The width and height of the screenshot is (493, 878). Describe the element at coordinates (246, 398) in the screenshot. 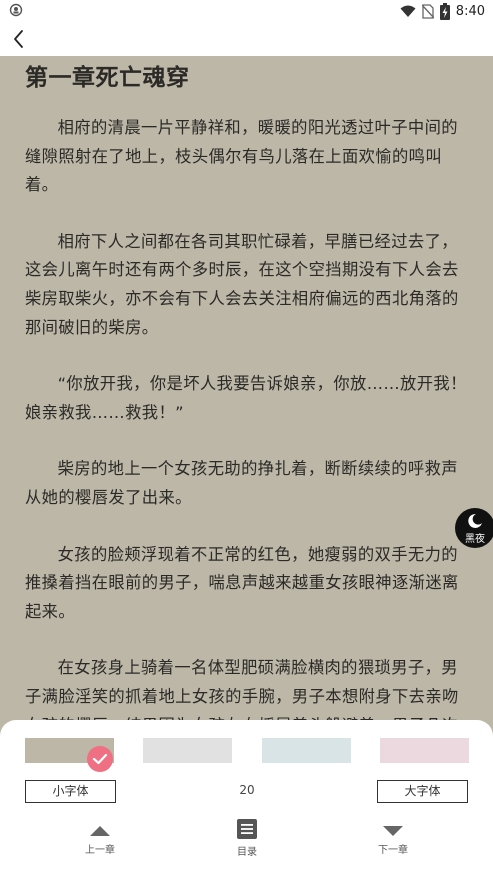

I see `paragraph: “你放开我，你是坏人我要告诉娘亲，你放……放开我！娘亲救我……救我！”` at that location.